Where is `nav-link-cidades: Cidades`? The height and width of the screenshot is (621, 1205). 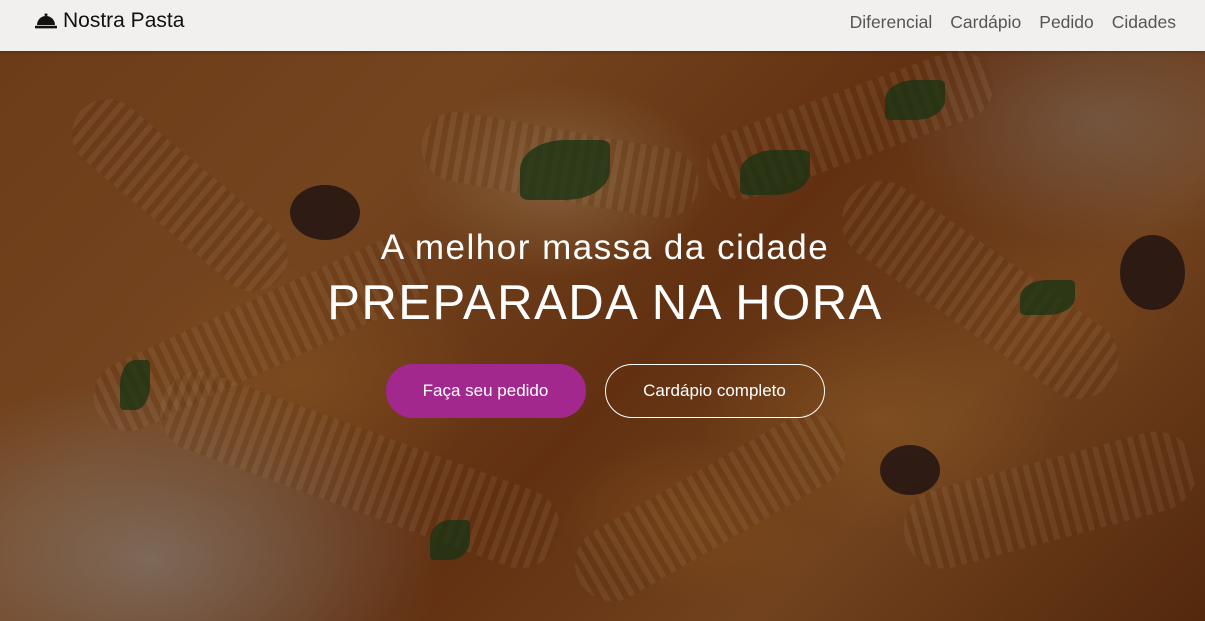
nav-link-cidades: Cidades is located at coordinates (1144, 22).